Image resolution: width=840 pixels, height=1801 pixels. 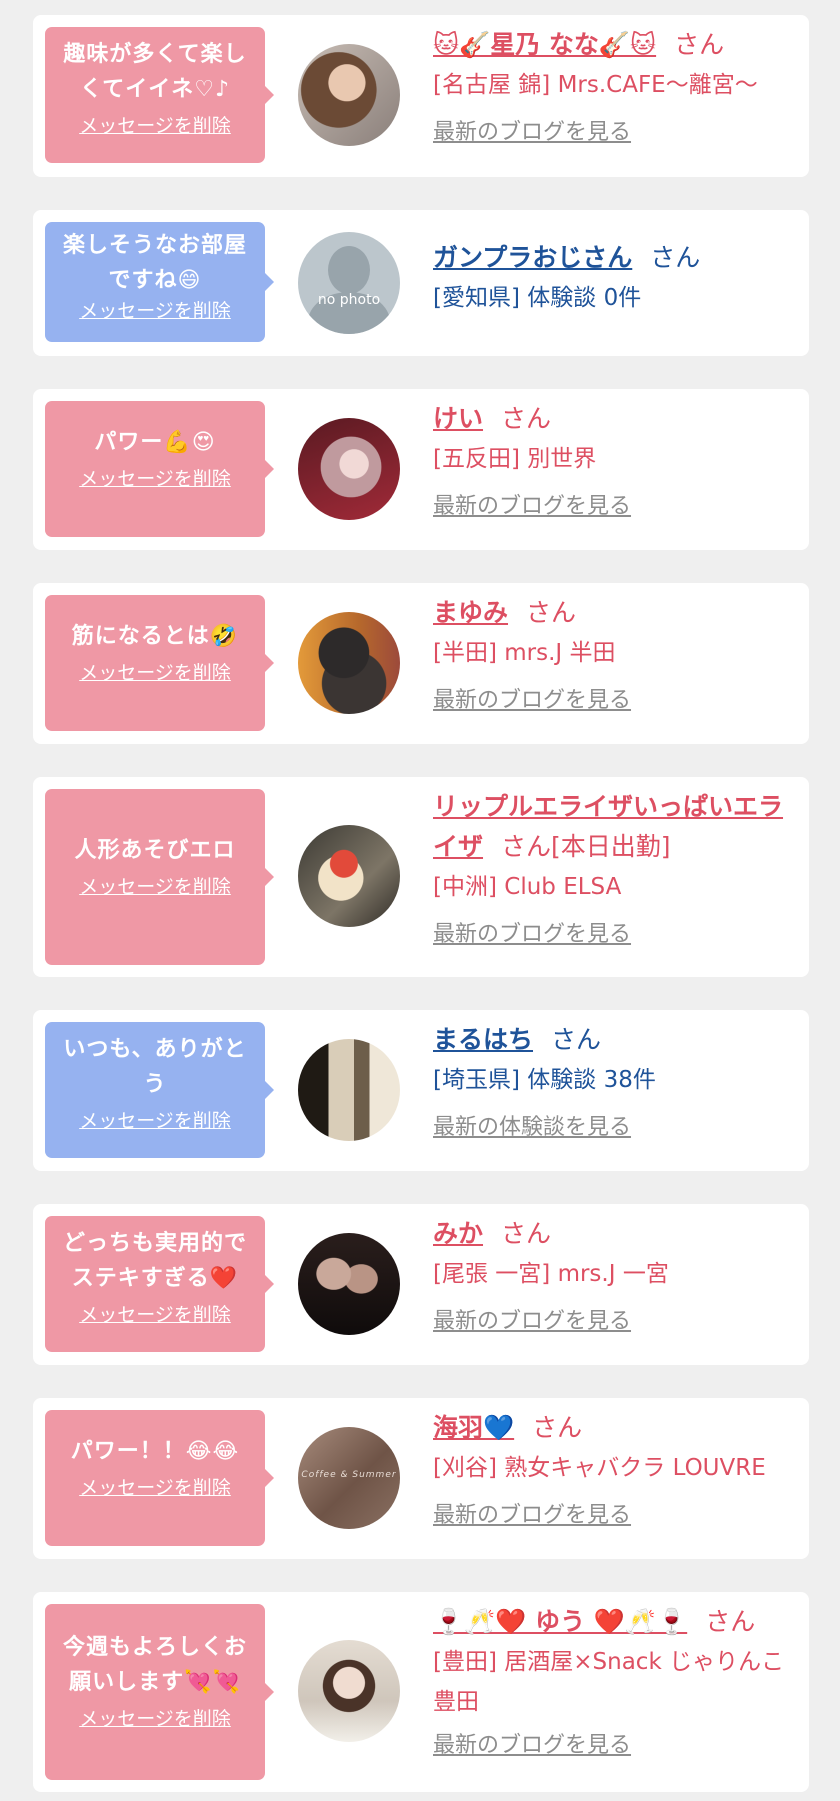 What do you see at coordinates (155, 636) in the screenshot?
I see `message-text: 筋になるとは🤣` at bounding box center [155, 636].